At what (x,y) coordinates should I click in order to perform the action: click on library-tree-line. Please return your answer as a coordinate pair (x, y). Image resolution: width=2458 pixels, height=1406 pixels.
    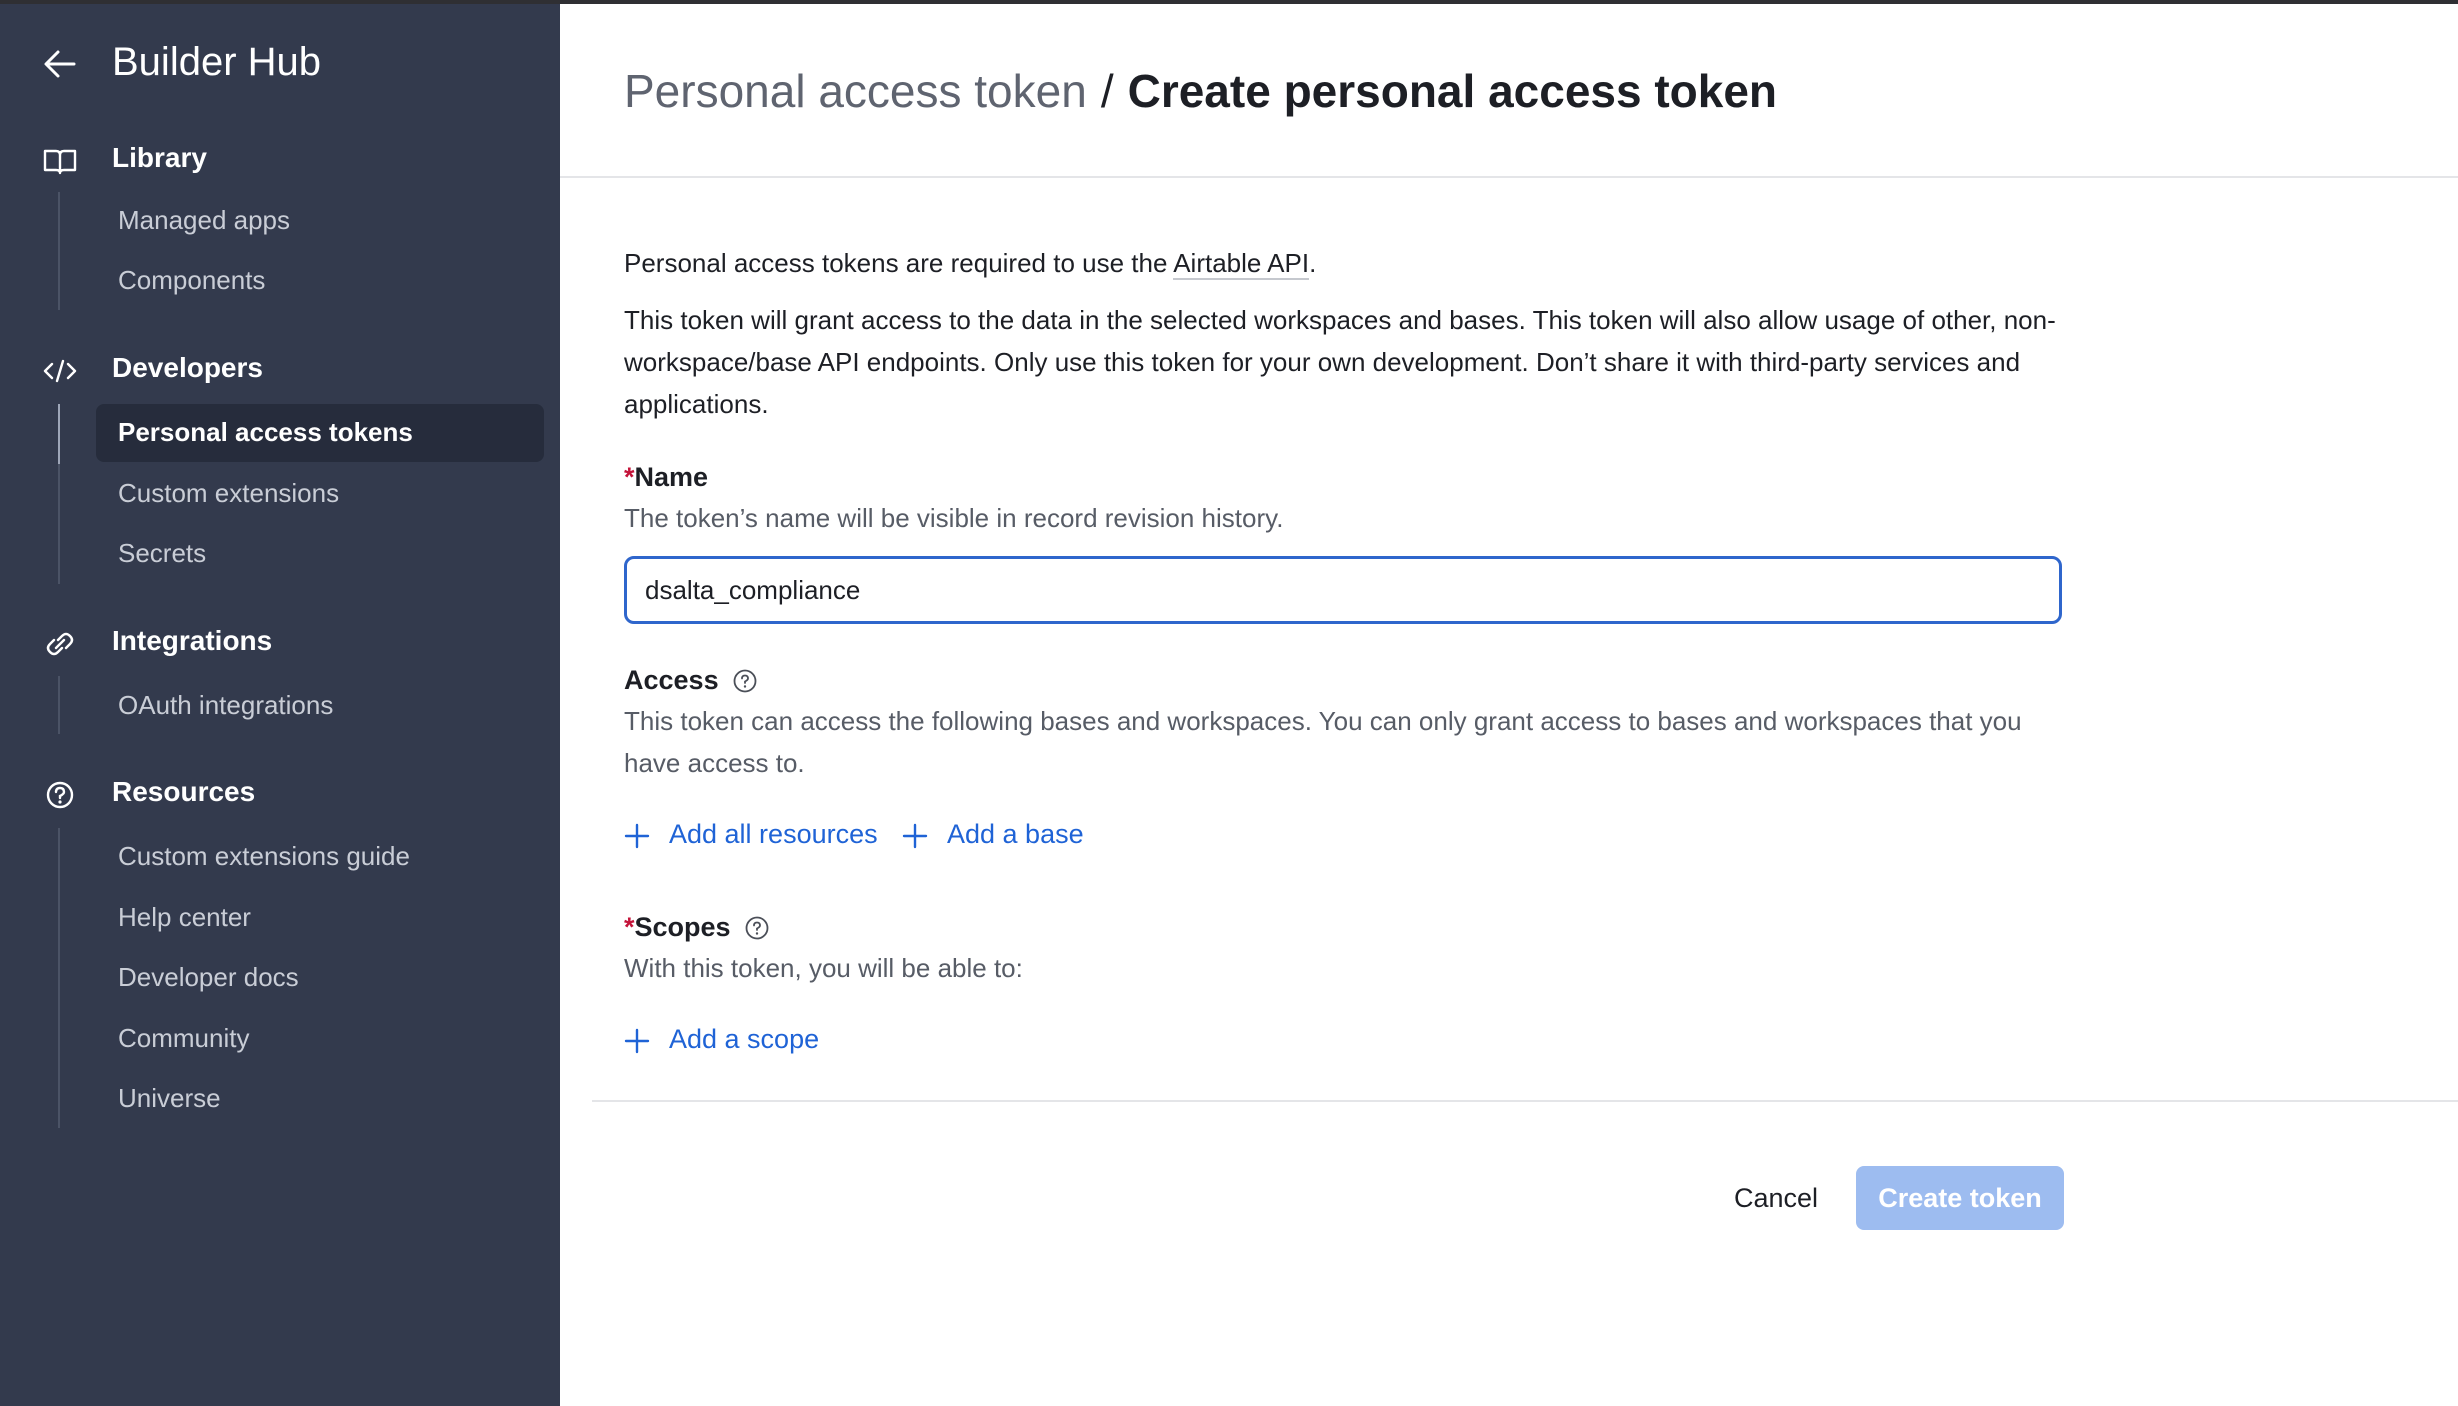
    Looking at the image, I should click on (59, 251).